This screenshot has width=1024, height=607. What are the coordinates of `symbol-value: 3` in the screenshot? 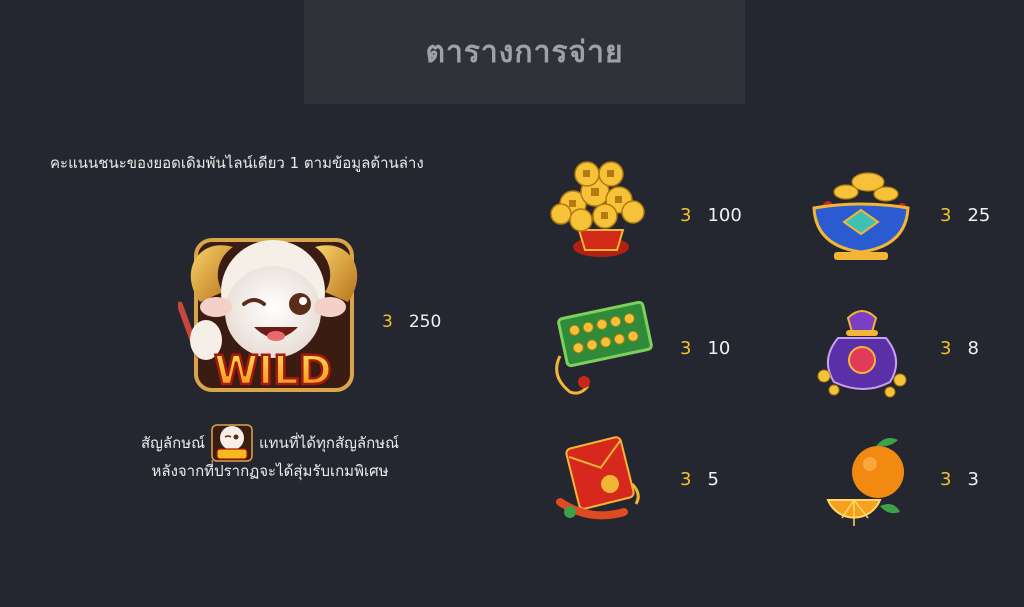 It's located at (973, 479).